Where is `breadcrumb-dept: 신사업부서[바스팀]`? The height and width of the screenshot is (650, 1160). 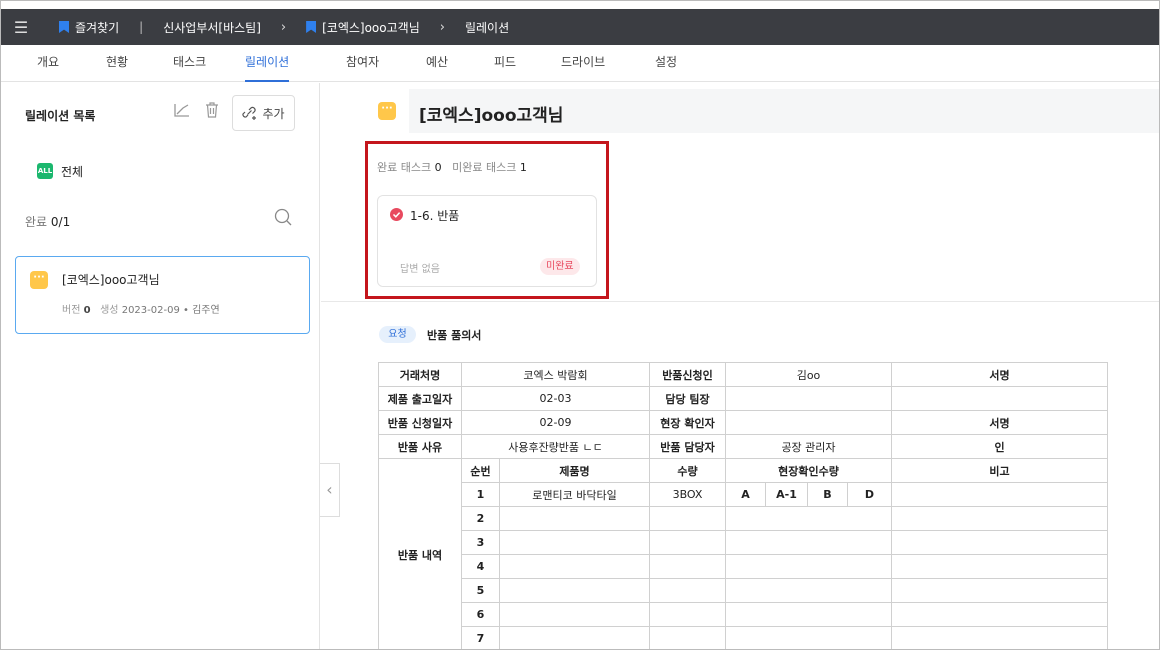
breadcrumb-dept: 신사업부서[바스팀] is located at coordinates (212, 27).